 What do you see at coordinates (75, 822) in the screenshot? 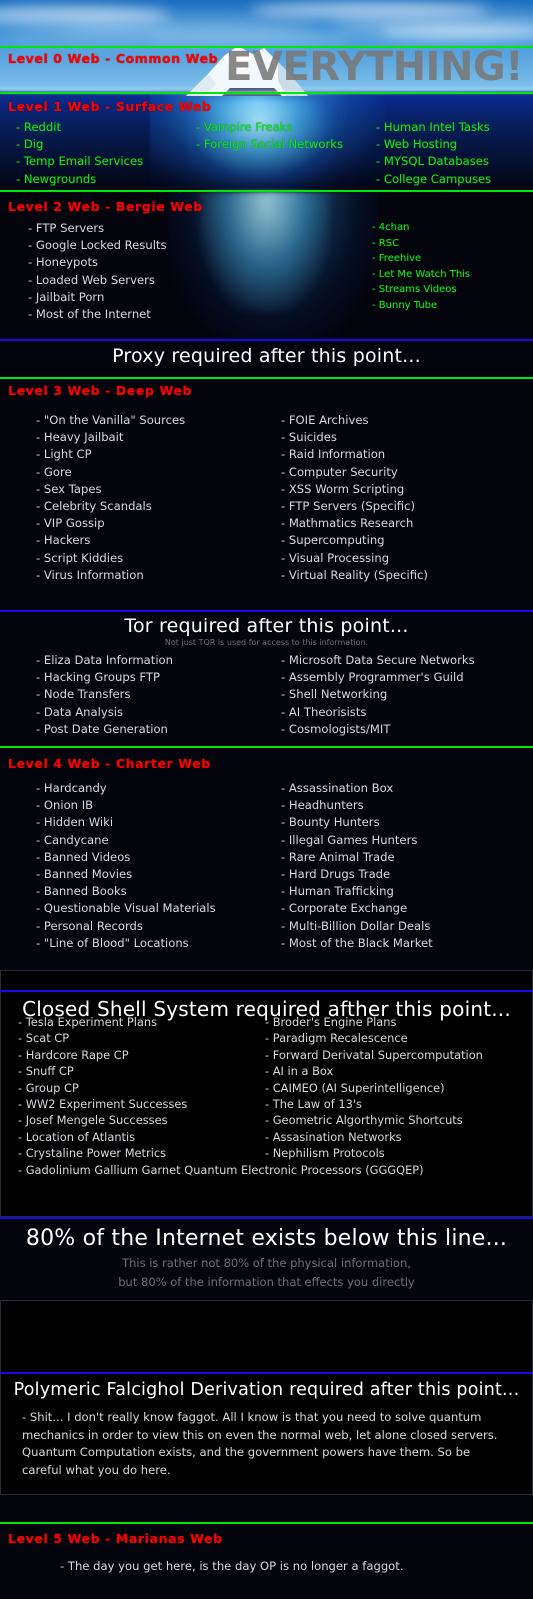
I see `list-item: - Hidden Wiki` at bounding box center [75, 822].